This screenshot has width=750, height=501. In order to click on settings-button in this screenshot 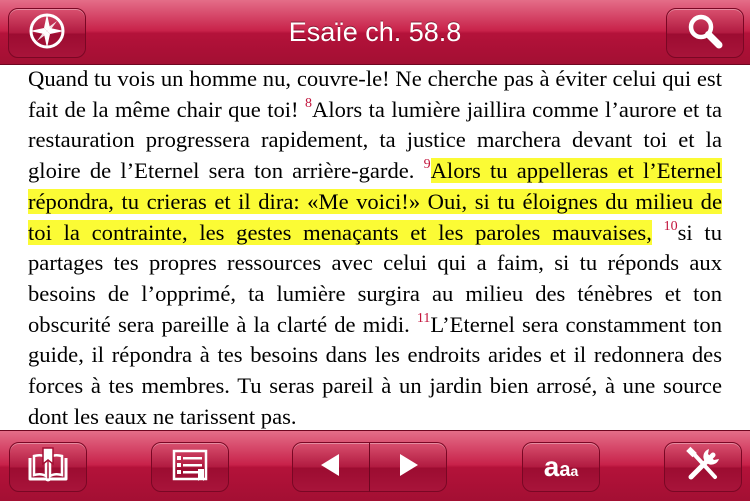, I will do `click(703, 467)`.